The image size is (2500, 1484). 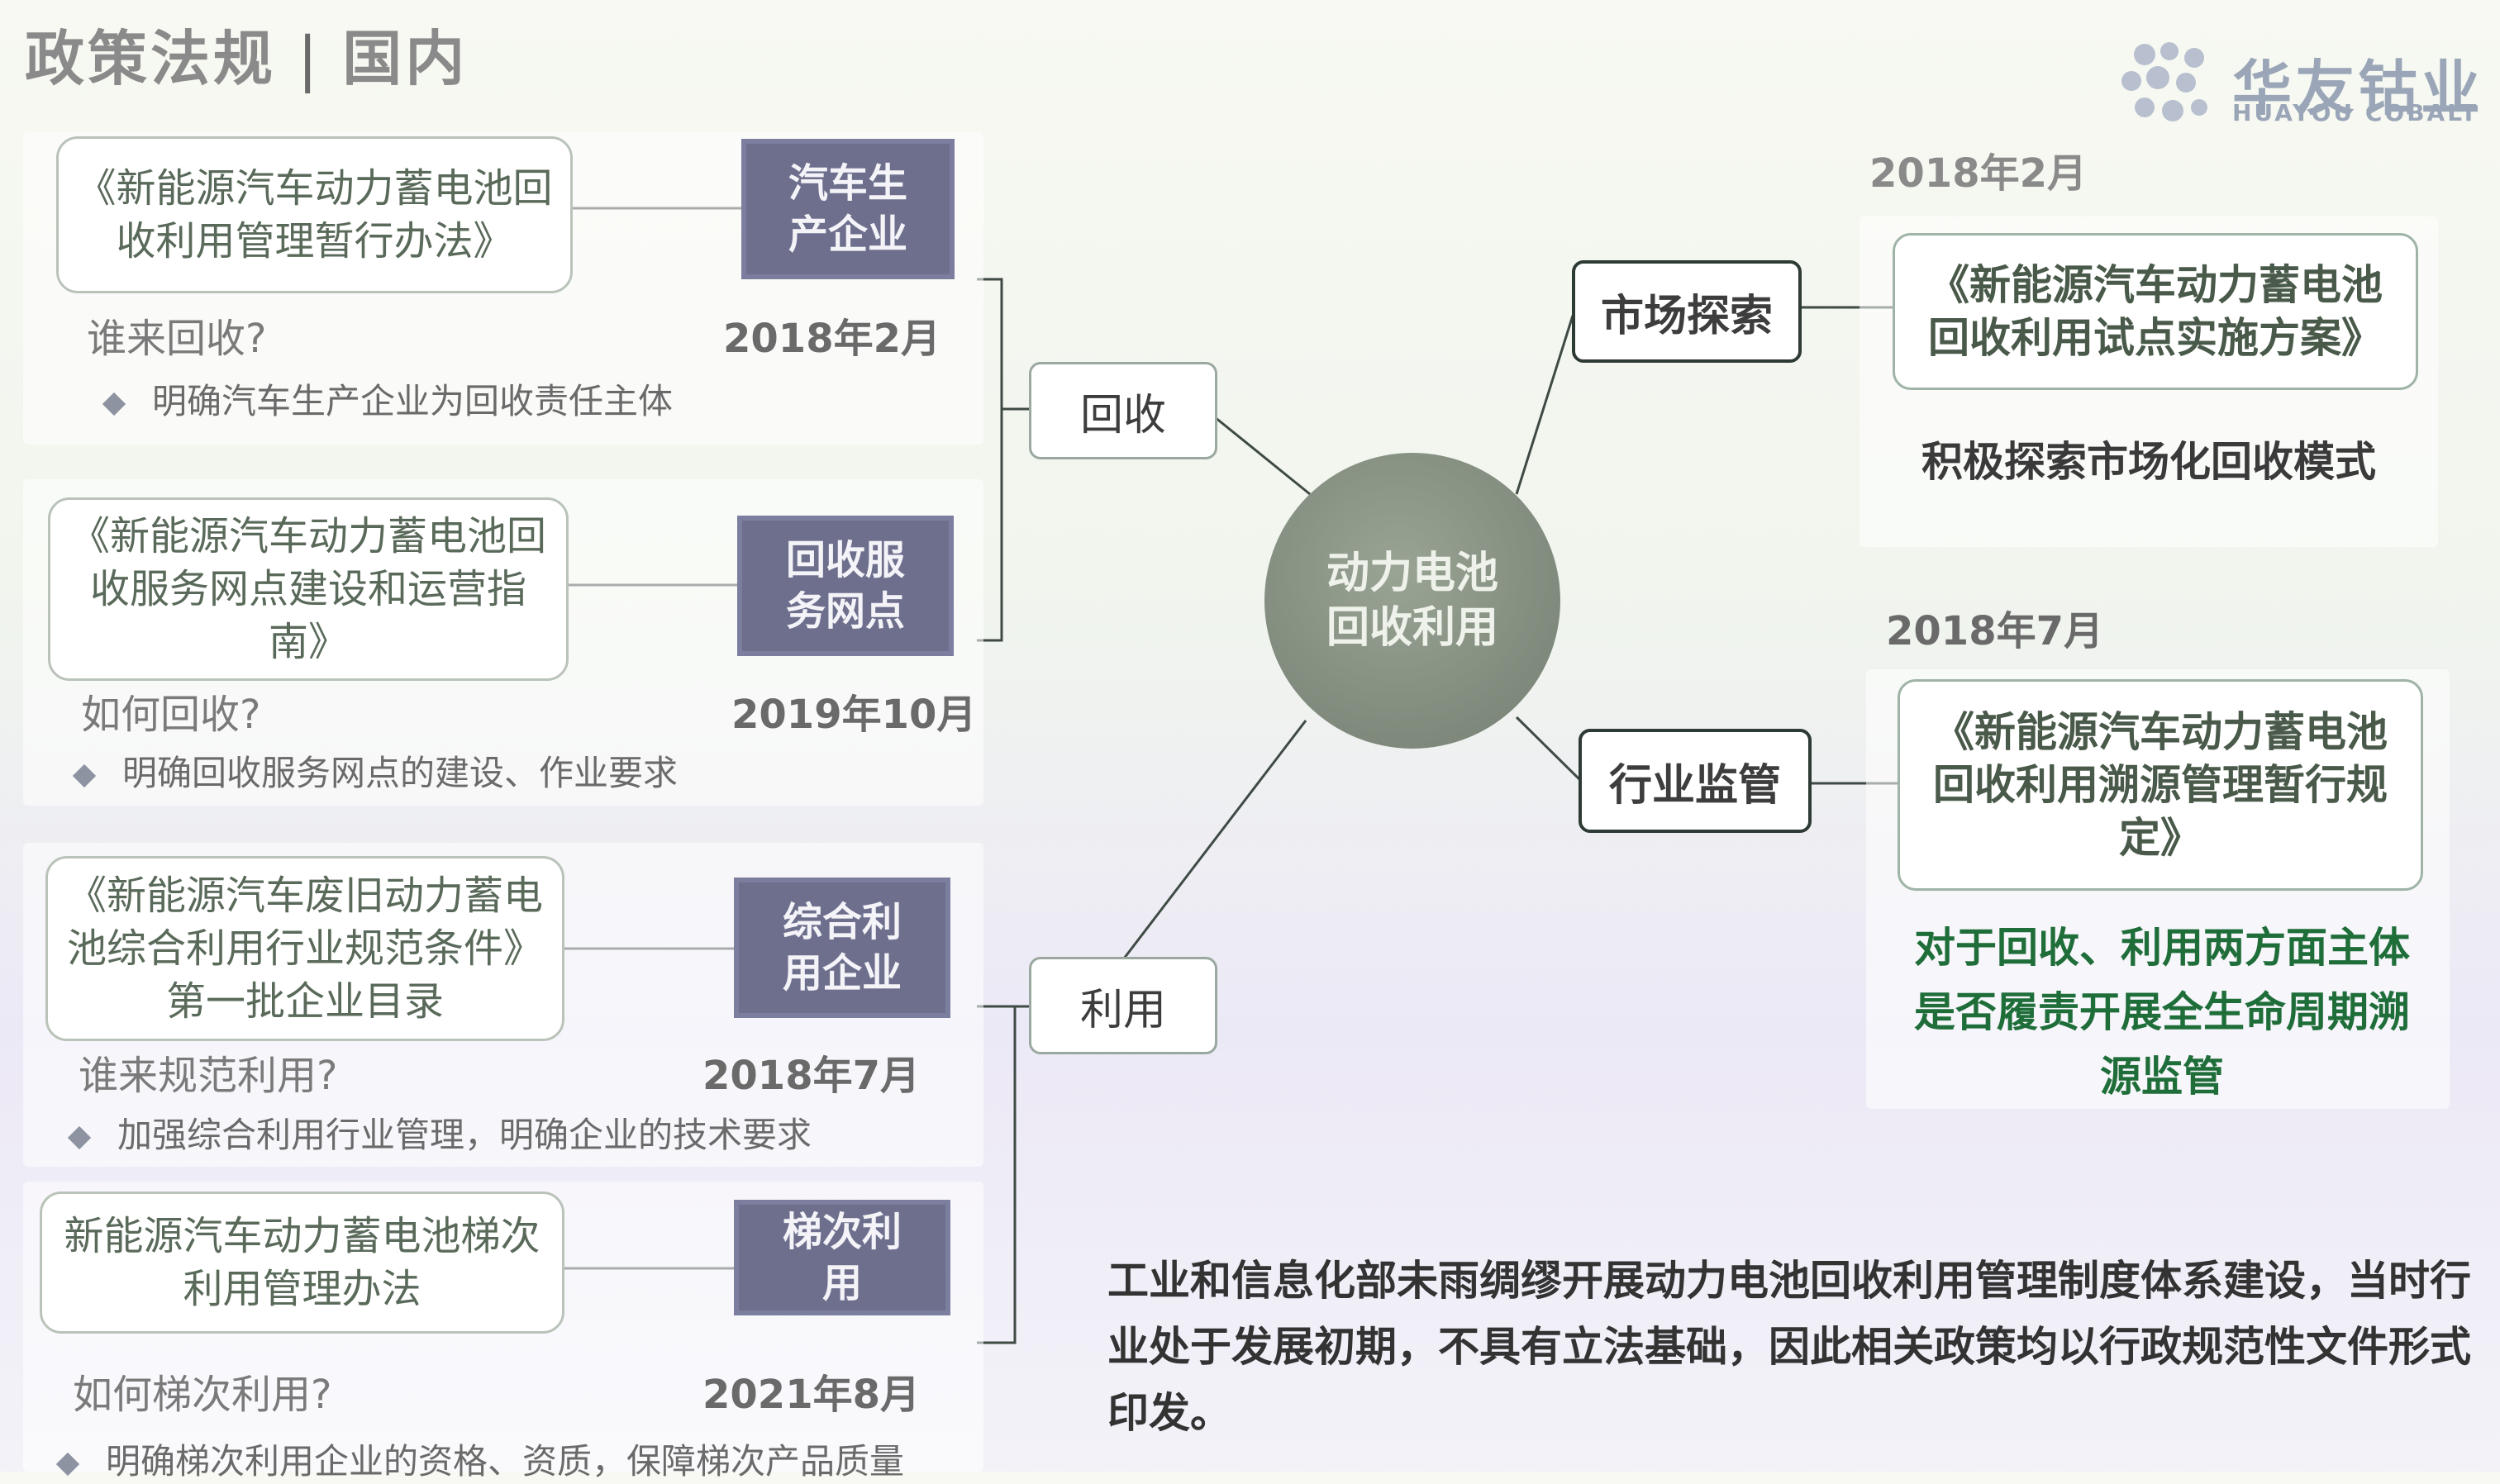 What do you see at coordinates (304, 948) in the screenshot?
I see `policy-doc-3: 《新能源汽车废旧动力蓄电池综合利用行业规范条件》第一批企业目录` at bounding box center [304, 948].